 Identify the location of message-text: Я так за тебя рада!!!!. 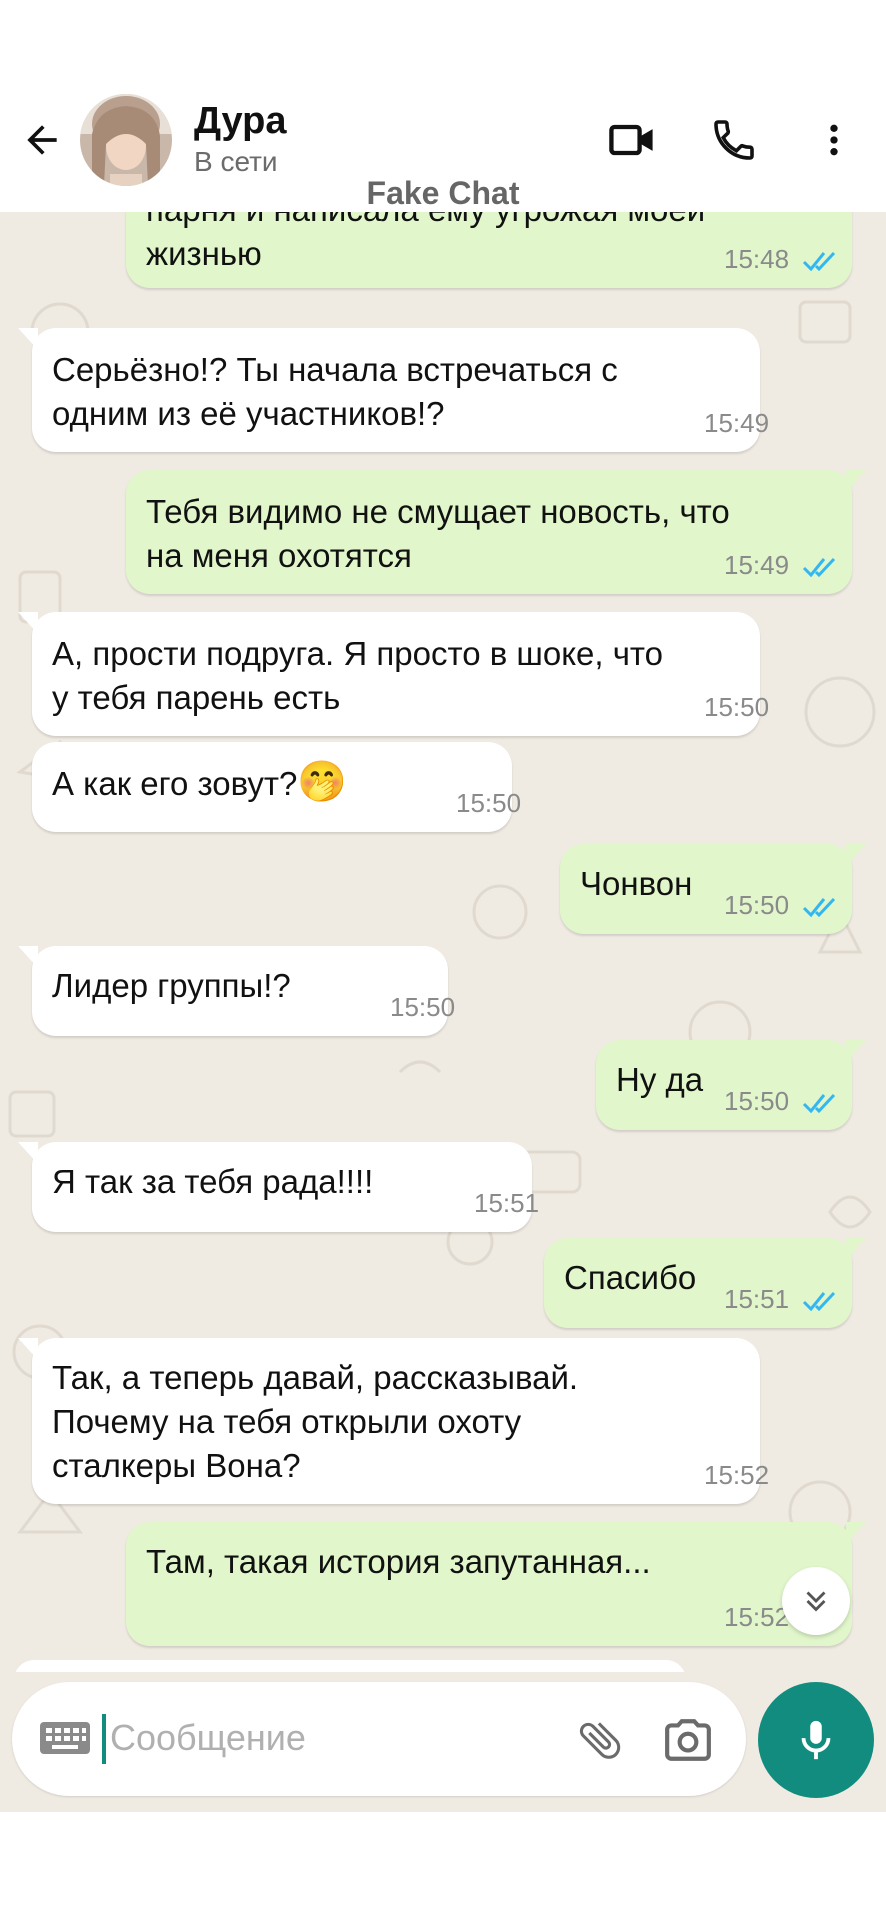
(282, 1182).